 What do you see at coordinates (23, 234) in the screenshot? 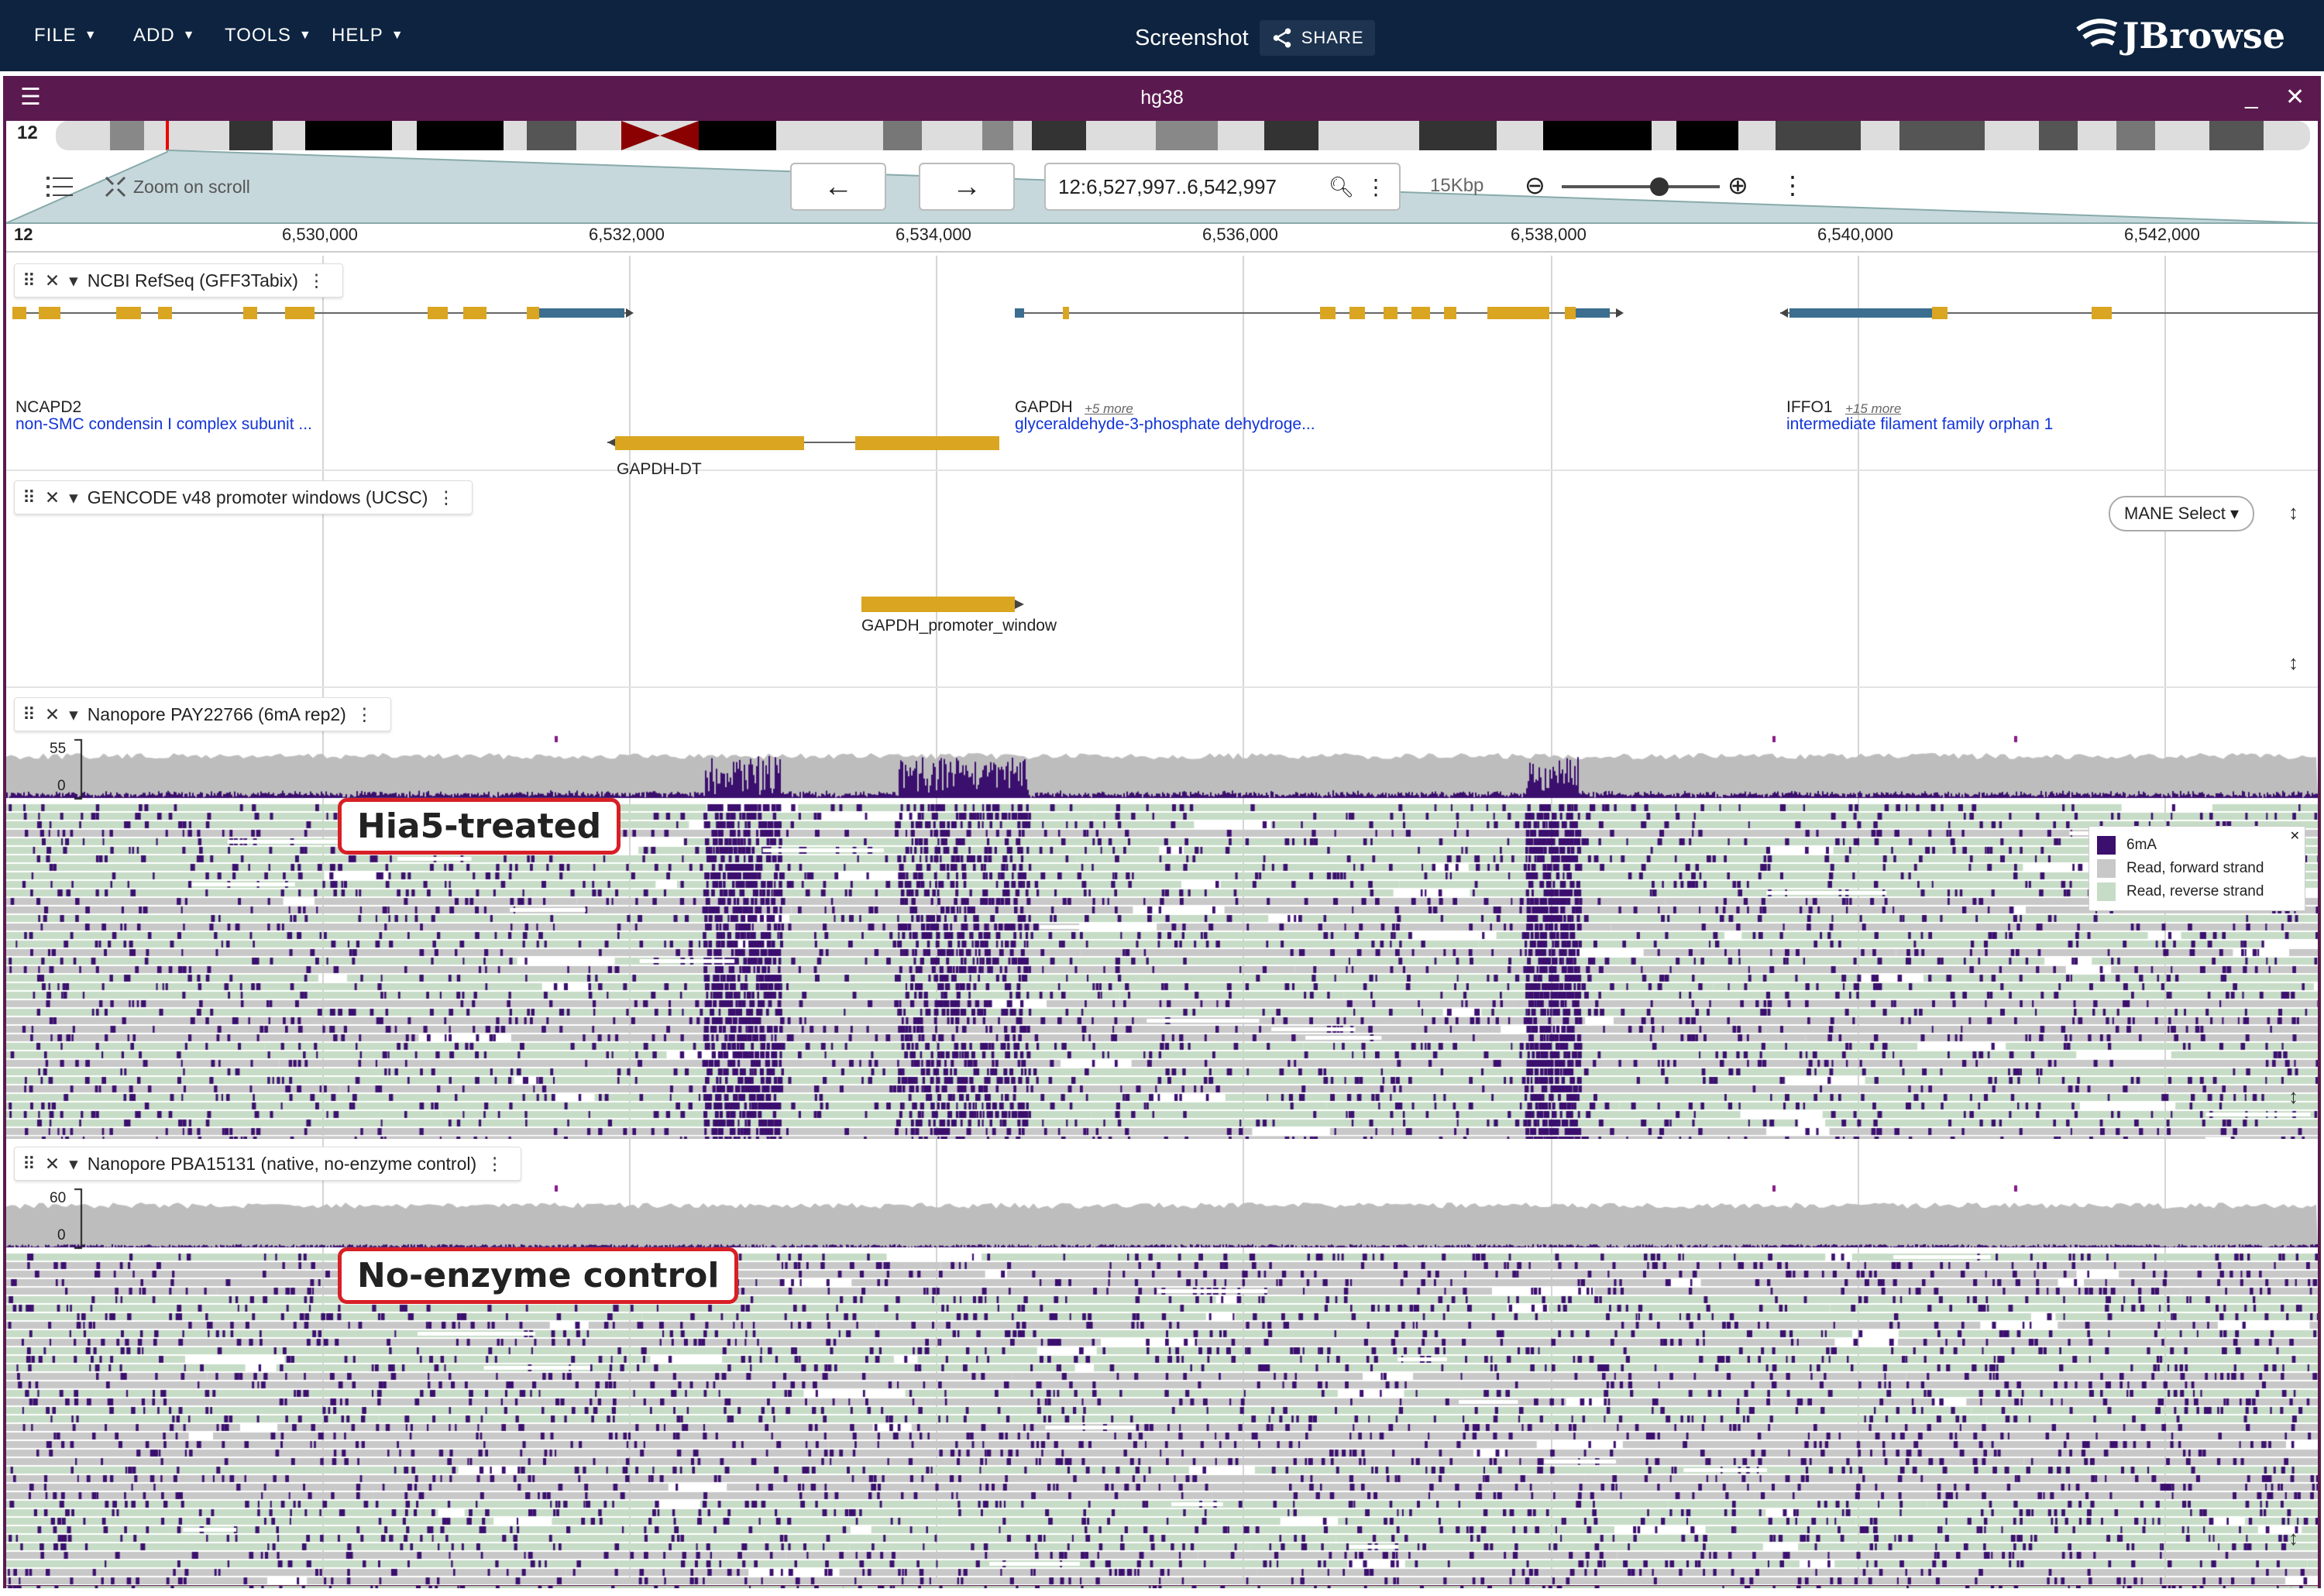
I see `ruler-chr-label: 12` at bounding box center [23, 234].